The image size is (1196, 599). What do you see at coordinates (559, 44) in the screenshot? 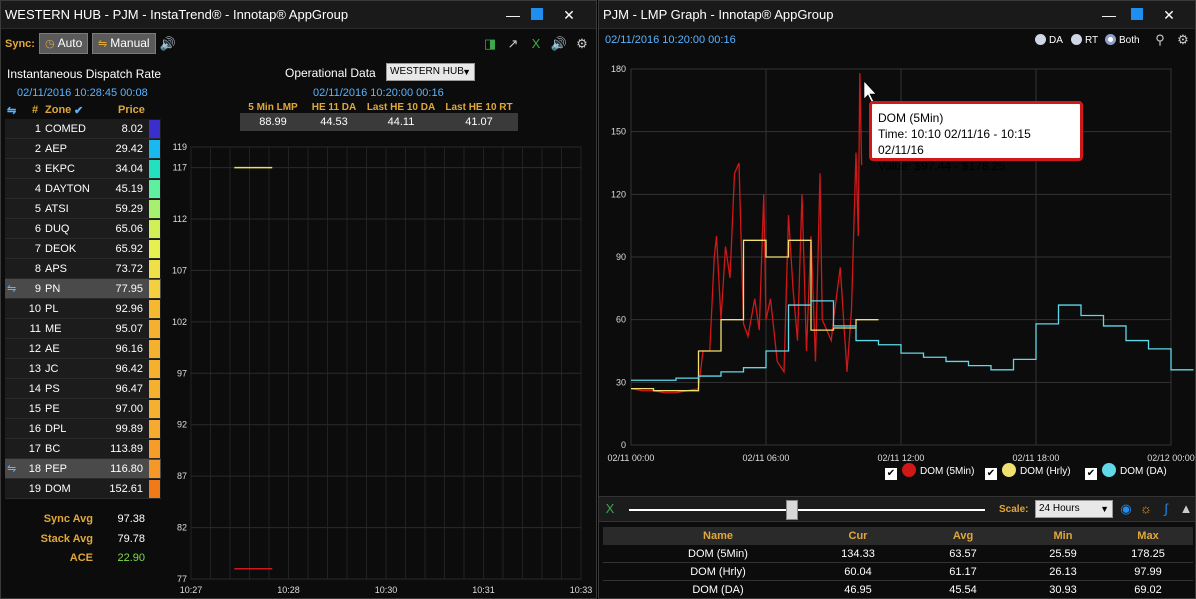
I see `sound-icon: 🔊` at bounding box center [559, 44].